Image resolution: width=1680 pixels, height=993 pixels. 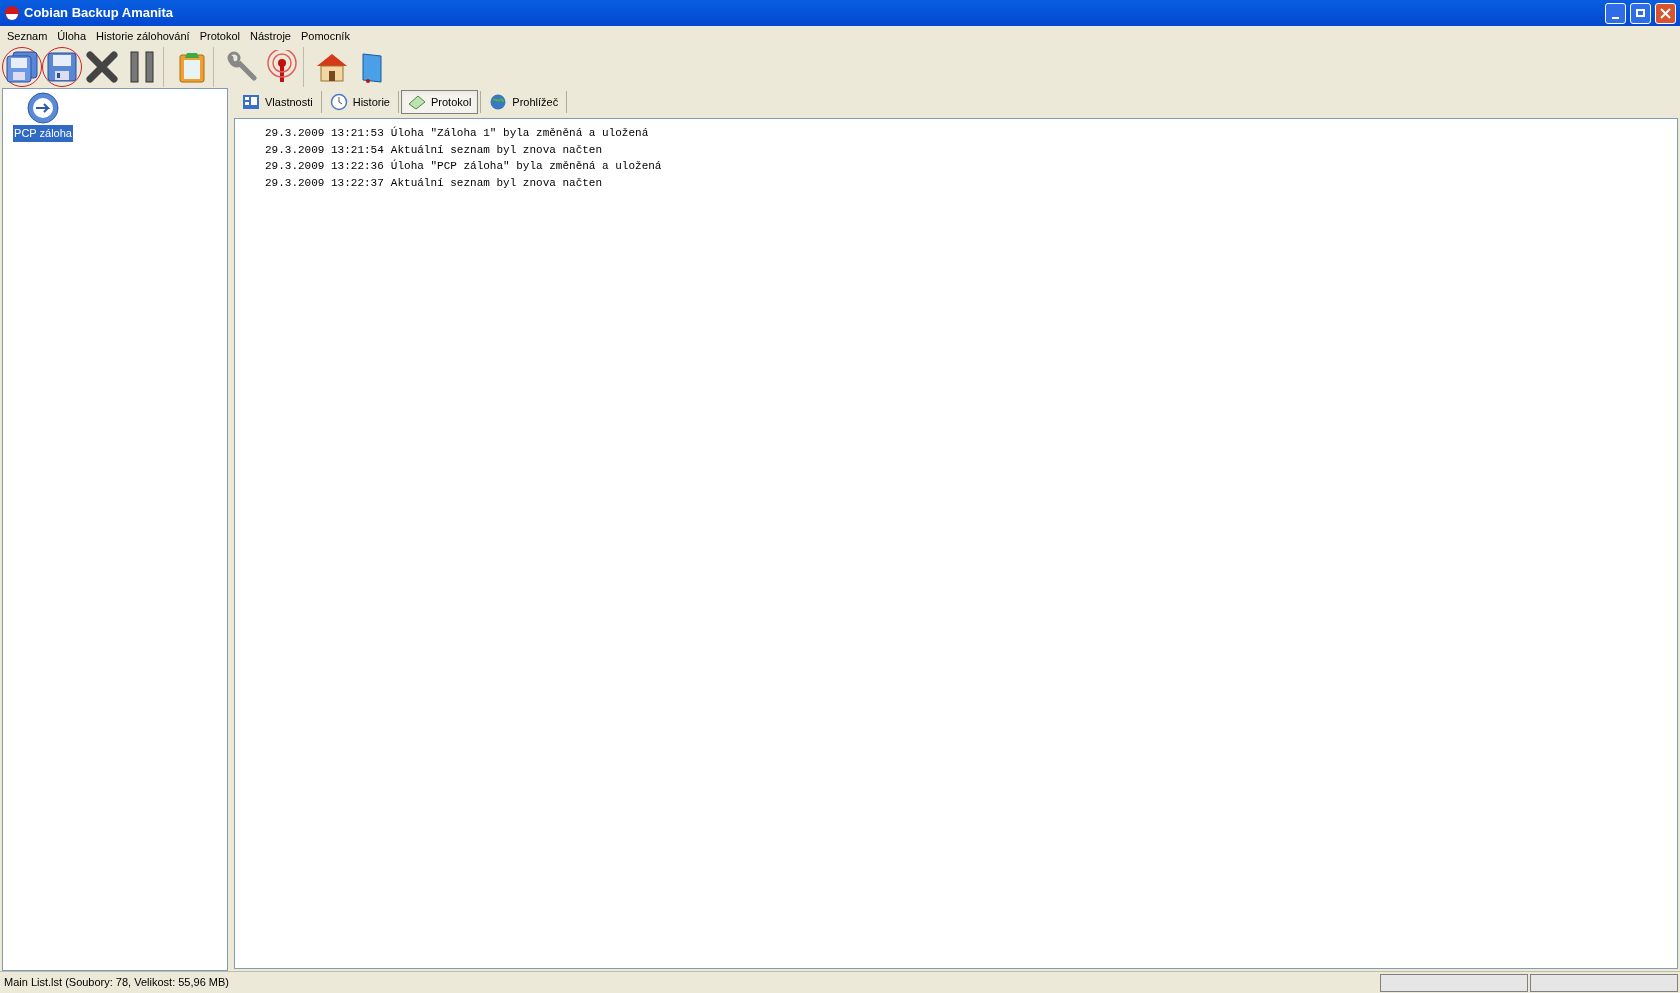 What do you see at coordinates (359, 102) in the screenshot?
I see `tab: Historie` at bounding box center [359, 102].